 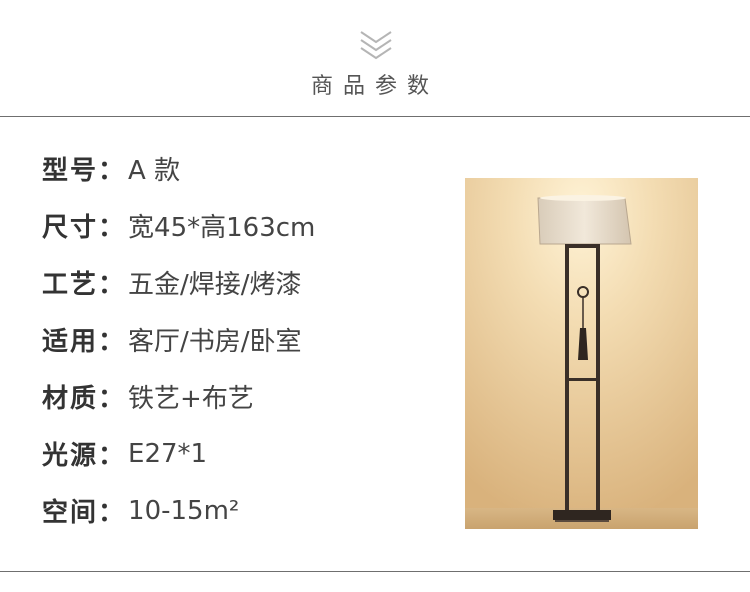 What do you see at coordinates (375, 571) in the screenshot?
I see `bottom-divider` at bounding box center [375, 571].